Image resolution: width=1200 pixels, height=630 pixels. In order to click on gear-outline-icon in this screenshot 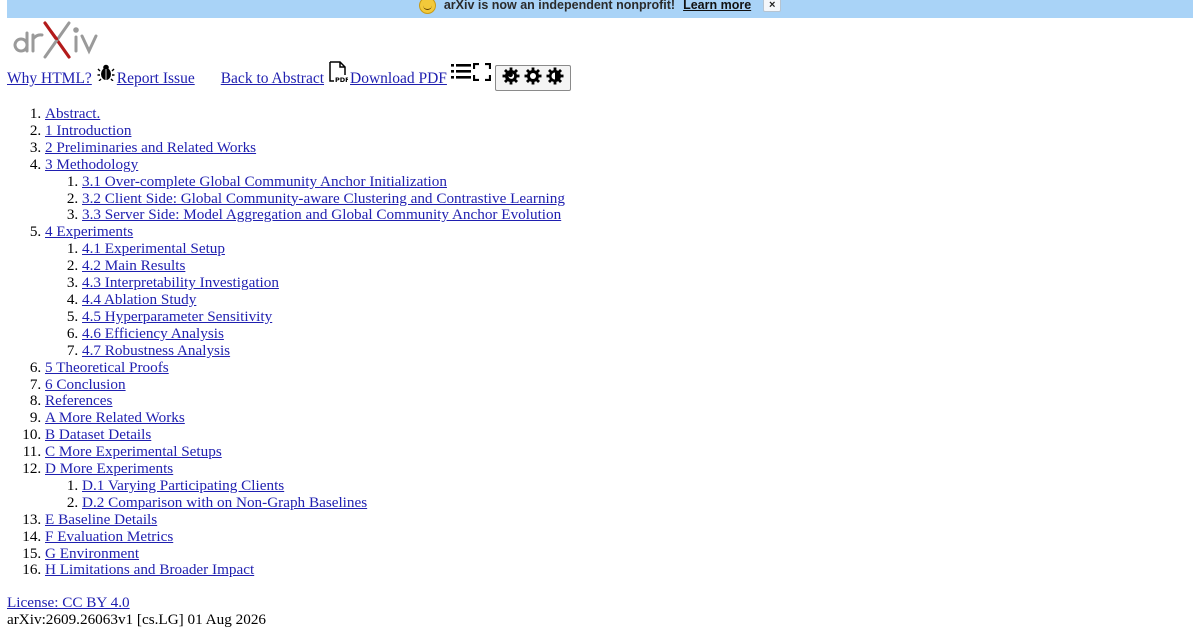, I will do `click(533, 78)`.